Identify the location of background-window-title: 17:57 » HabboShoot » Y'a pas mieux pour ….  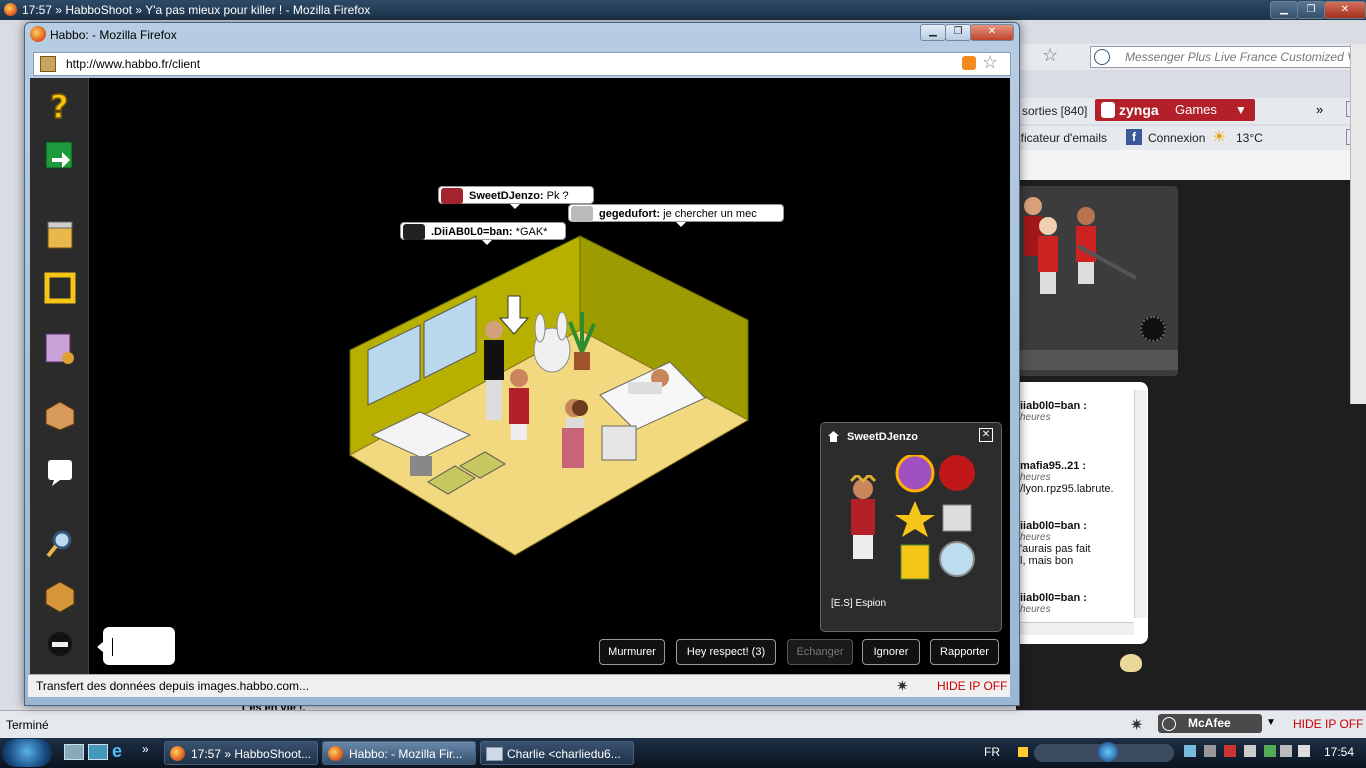
(196, 10).